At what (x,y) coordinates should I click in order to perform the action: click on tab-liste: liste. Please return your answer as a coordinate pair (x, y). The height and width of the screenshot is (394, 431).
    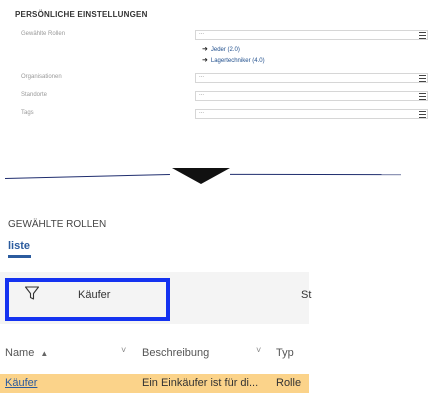
    Looking at the image, I should click on (19, 246).